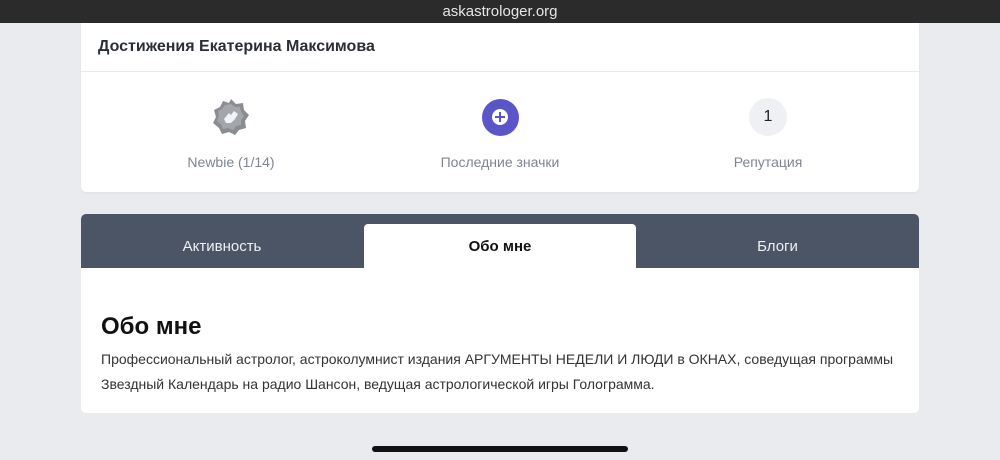 The height and width of the screenshot is (460, 1000). I want to click on plus-icon, so click(500, 117).